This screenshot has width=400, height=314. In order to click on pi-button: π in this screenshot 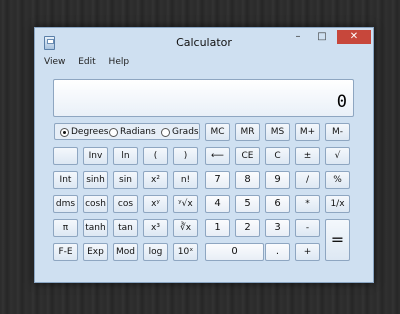, I will do `click(65, 228)`.